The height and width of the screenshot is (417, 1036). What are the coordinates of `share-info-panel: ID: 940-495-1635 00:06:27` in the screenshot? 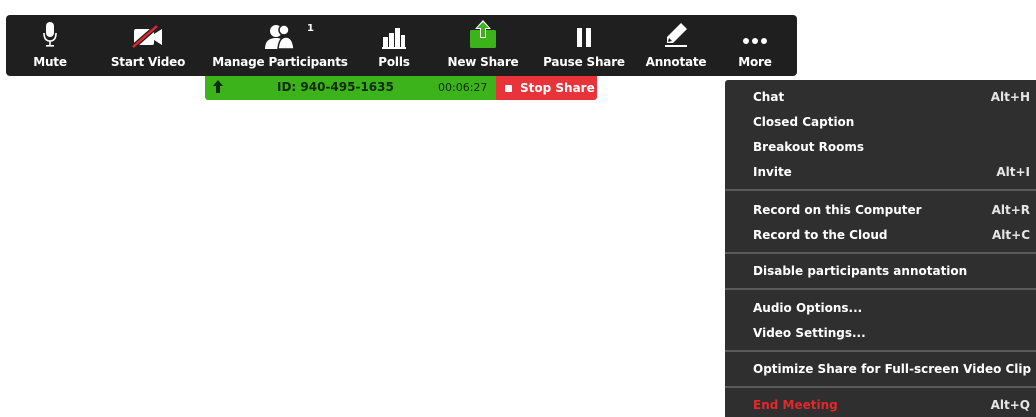 It's located at (350, 88).